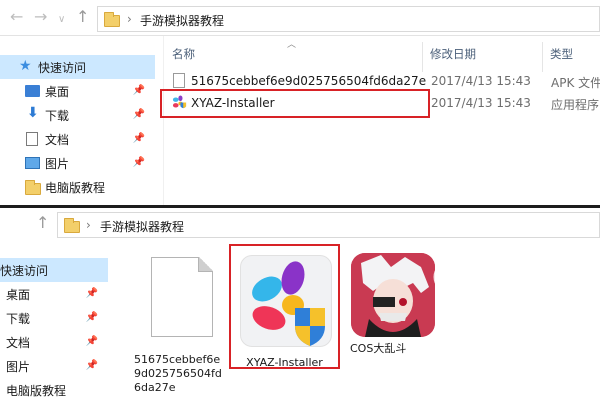  I want to click on sidebar-item-quick-access: ★ 快速访问, so click(77, 67).